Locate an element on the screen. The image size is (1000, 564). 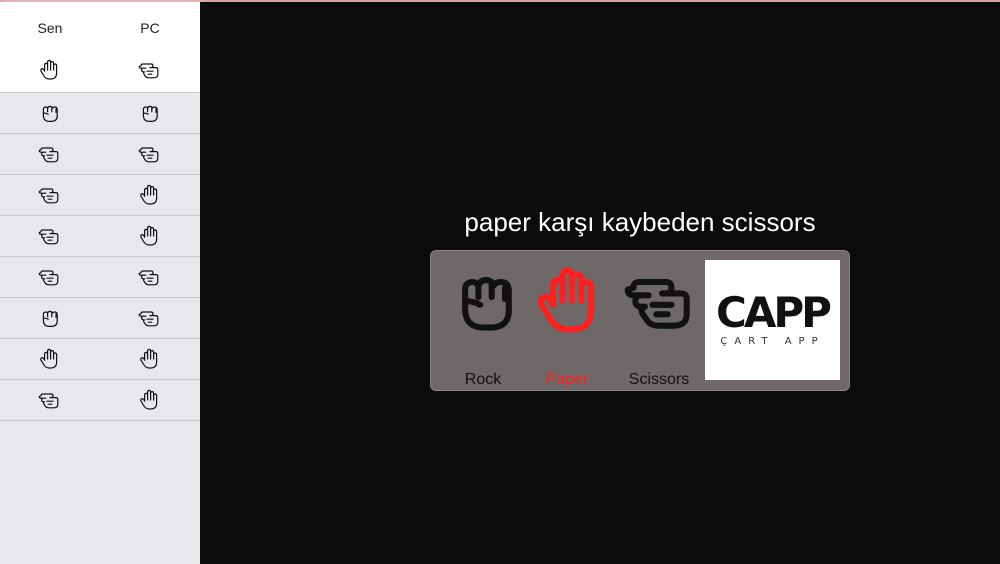
scissors-label: Scissors is located at coordinates (659, 379).